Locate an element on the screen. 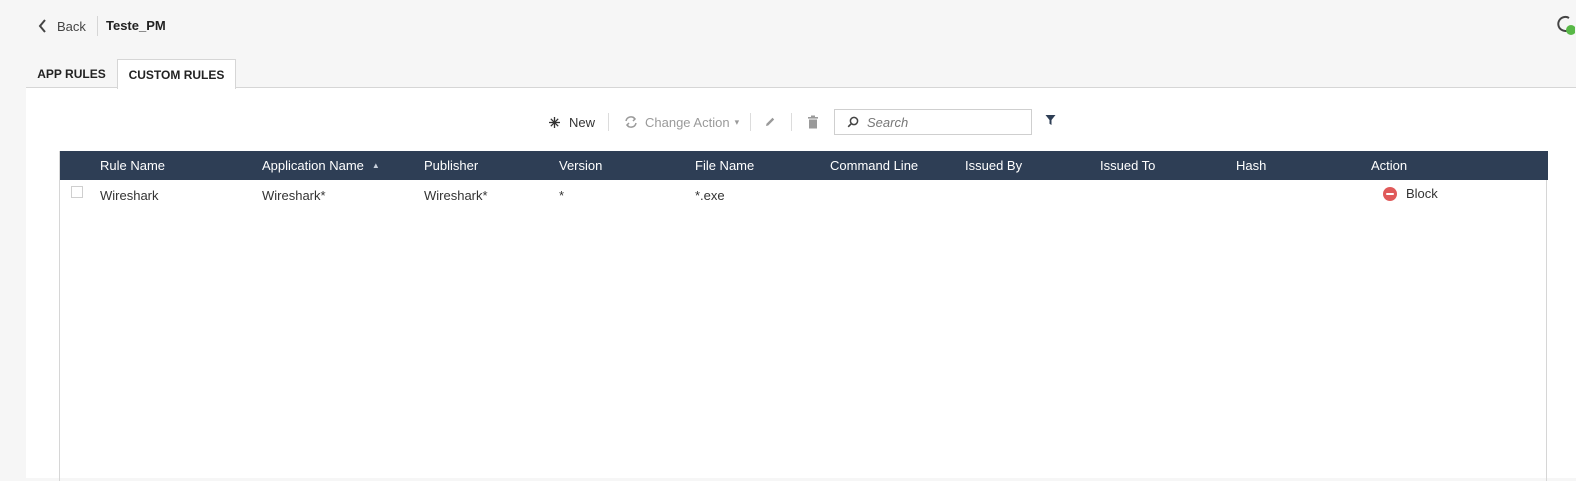  column-header-issued-by: Issued By is located at coordinates (993, 165).